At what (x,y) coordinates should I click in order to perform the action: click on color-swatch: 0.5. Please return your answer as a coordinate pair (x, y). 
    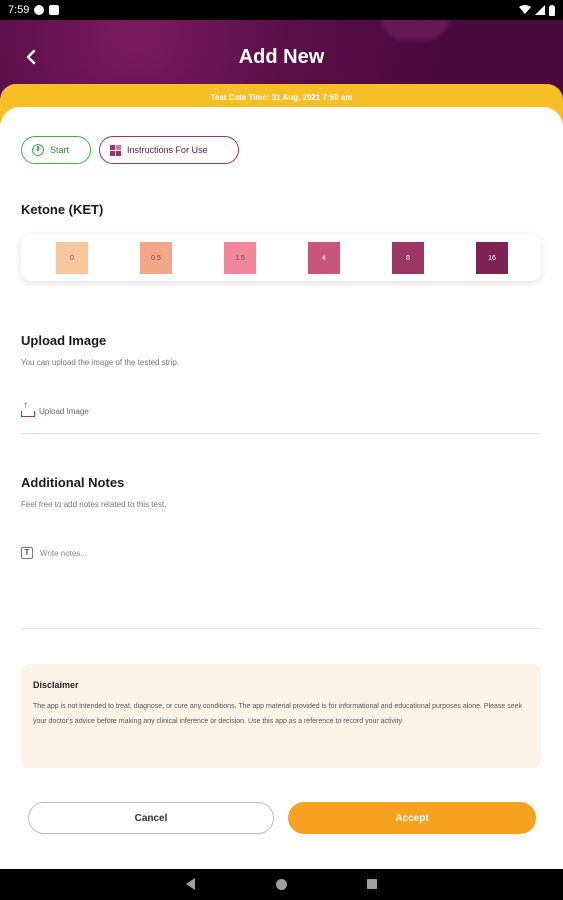
    Looking at the image, I should click on (156, 258).